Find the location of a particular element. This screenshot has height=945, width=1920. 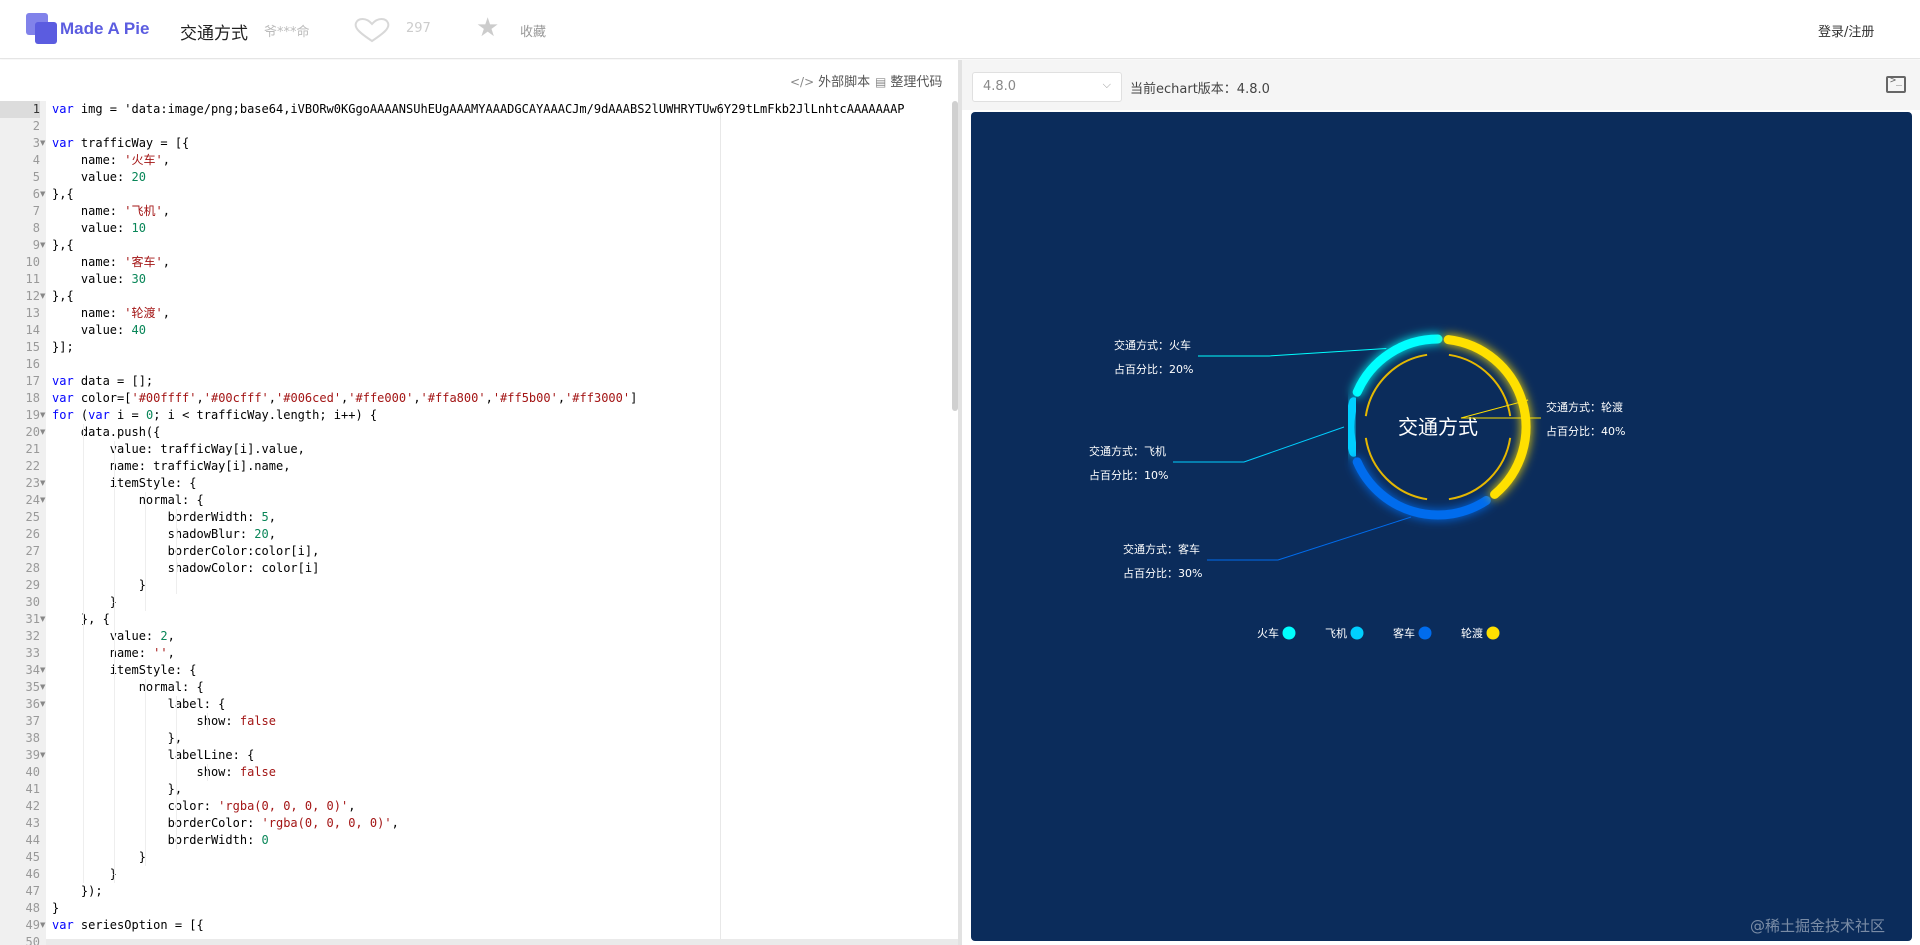

code-line: value: 10 is located at coordinates (99, 228).